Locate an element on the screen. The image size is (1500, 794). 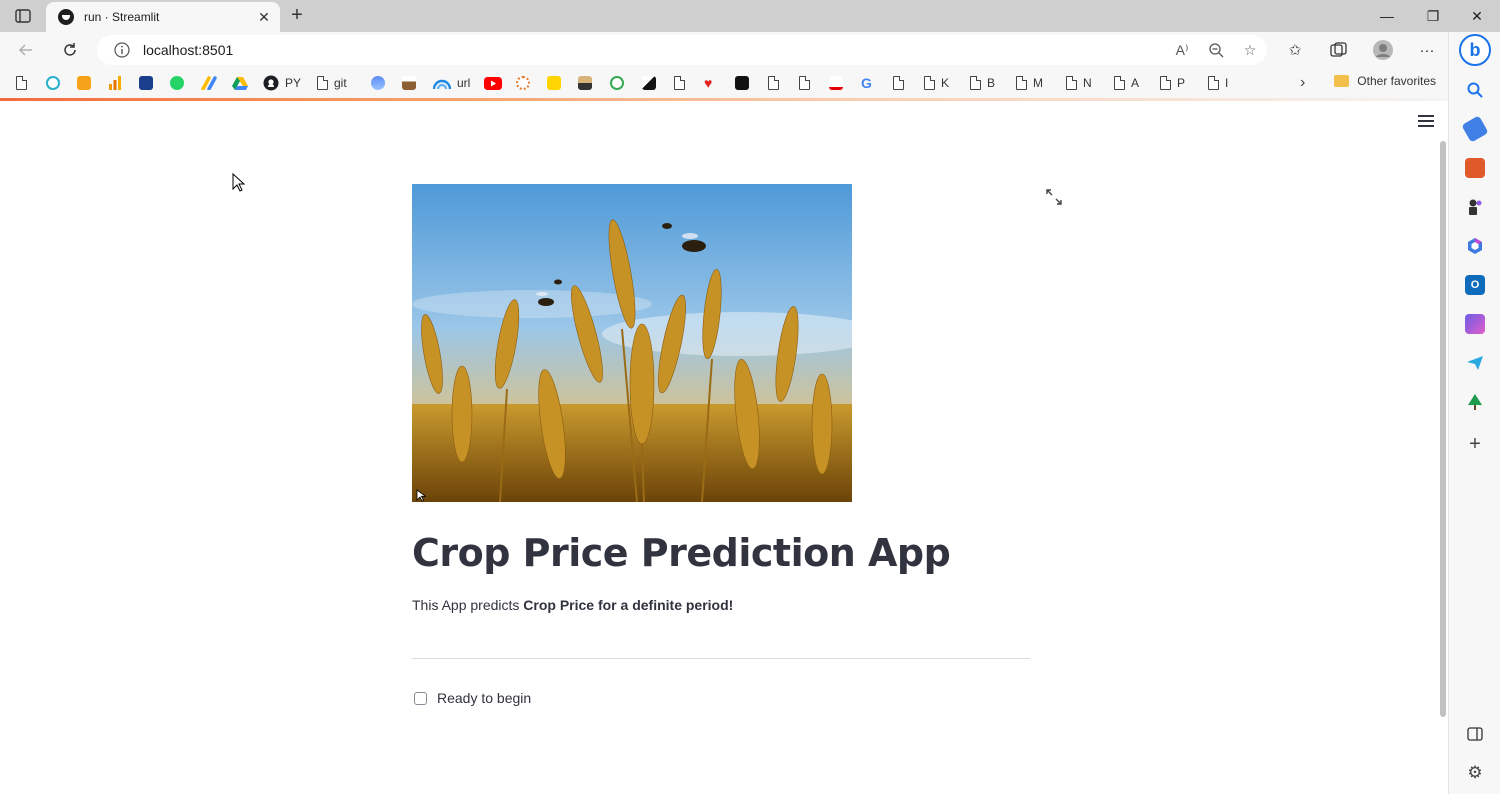
favorite-item: K is located at coordinates (936, 83).